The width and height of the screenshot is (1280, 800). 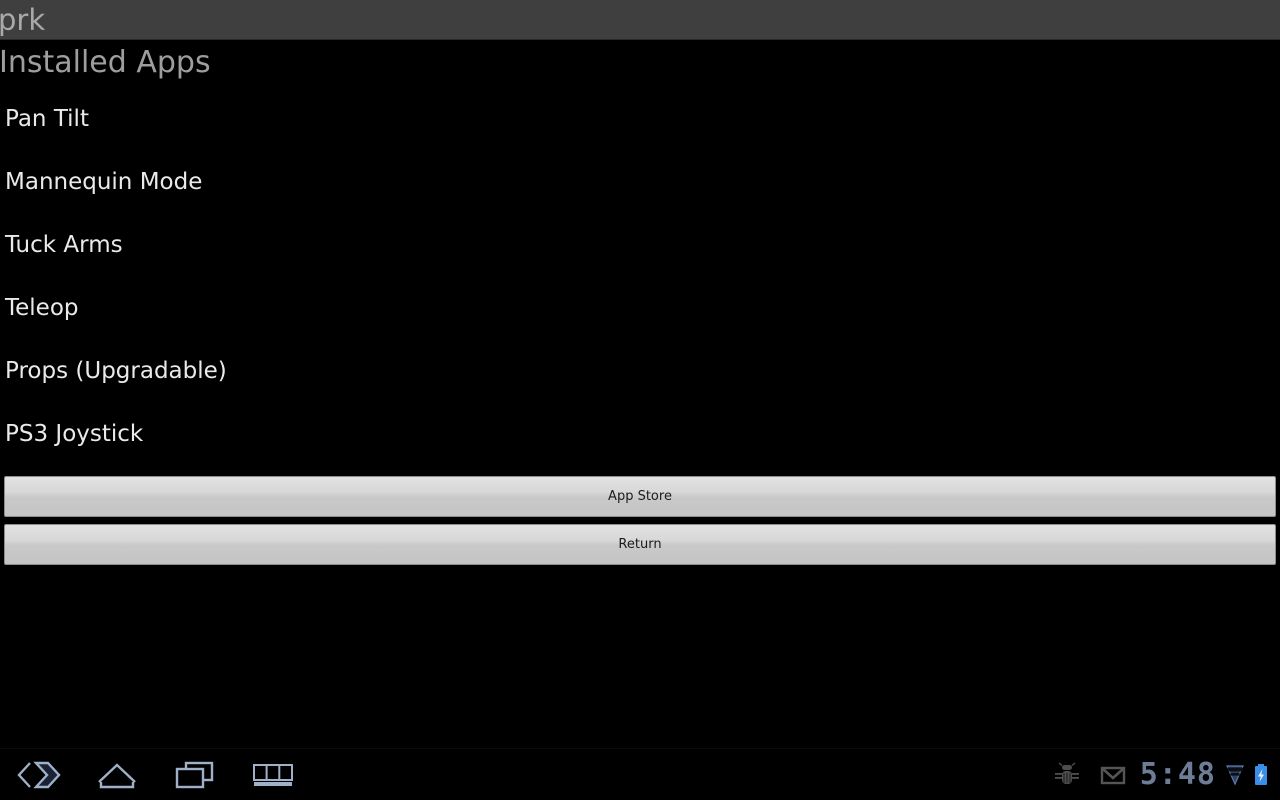 I want to click on recent-apps-icon, so click(x=195, y=775).